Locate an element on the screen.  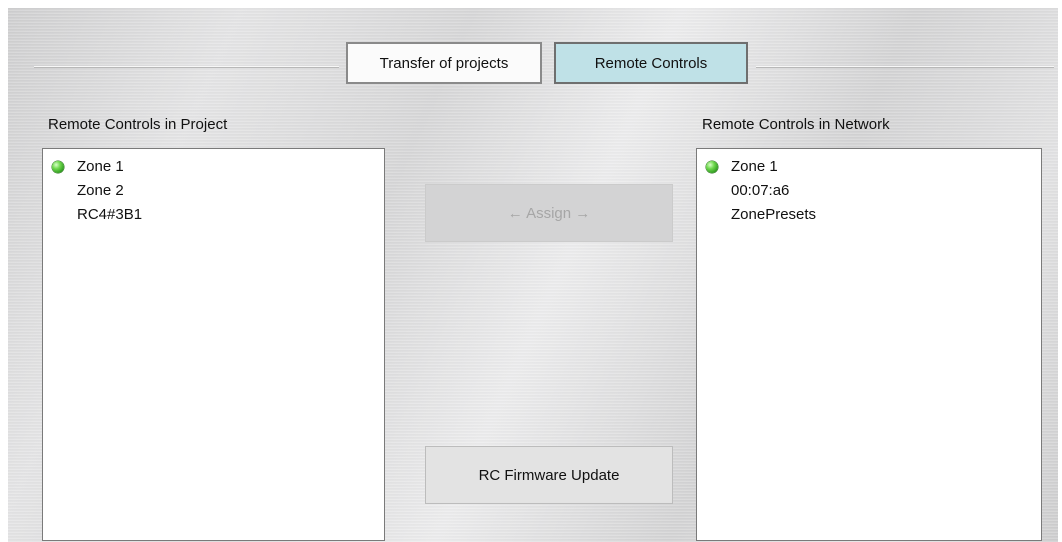
network-list-caption: Remote Controls in Network is located at coordinates (796, 124).